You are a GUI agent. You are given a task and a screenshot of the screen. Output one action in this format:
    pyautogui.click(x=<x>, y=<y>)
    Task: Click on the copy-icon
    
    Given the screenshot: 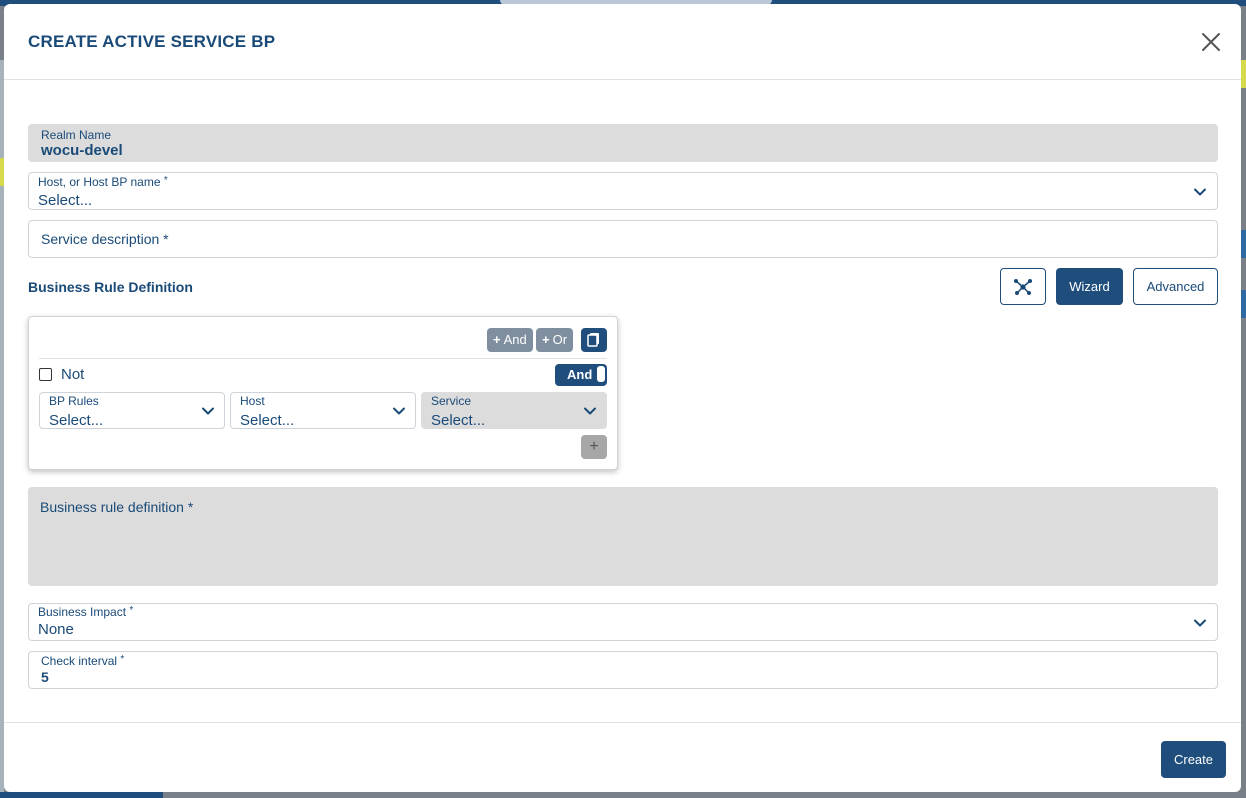 What is the action you would take?
    pyautogui.click(x=593, y=340)
    